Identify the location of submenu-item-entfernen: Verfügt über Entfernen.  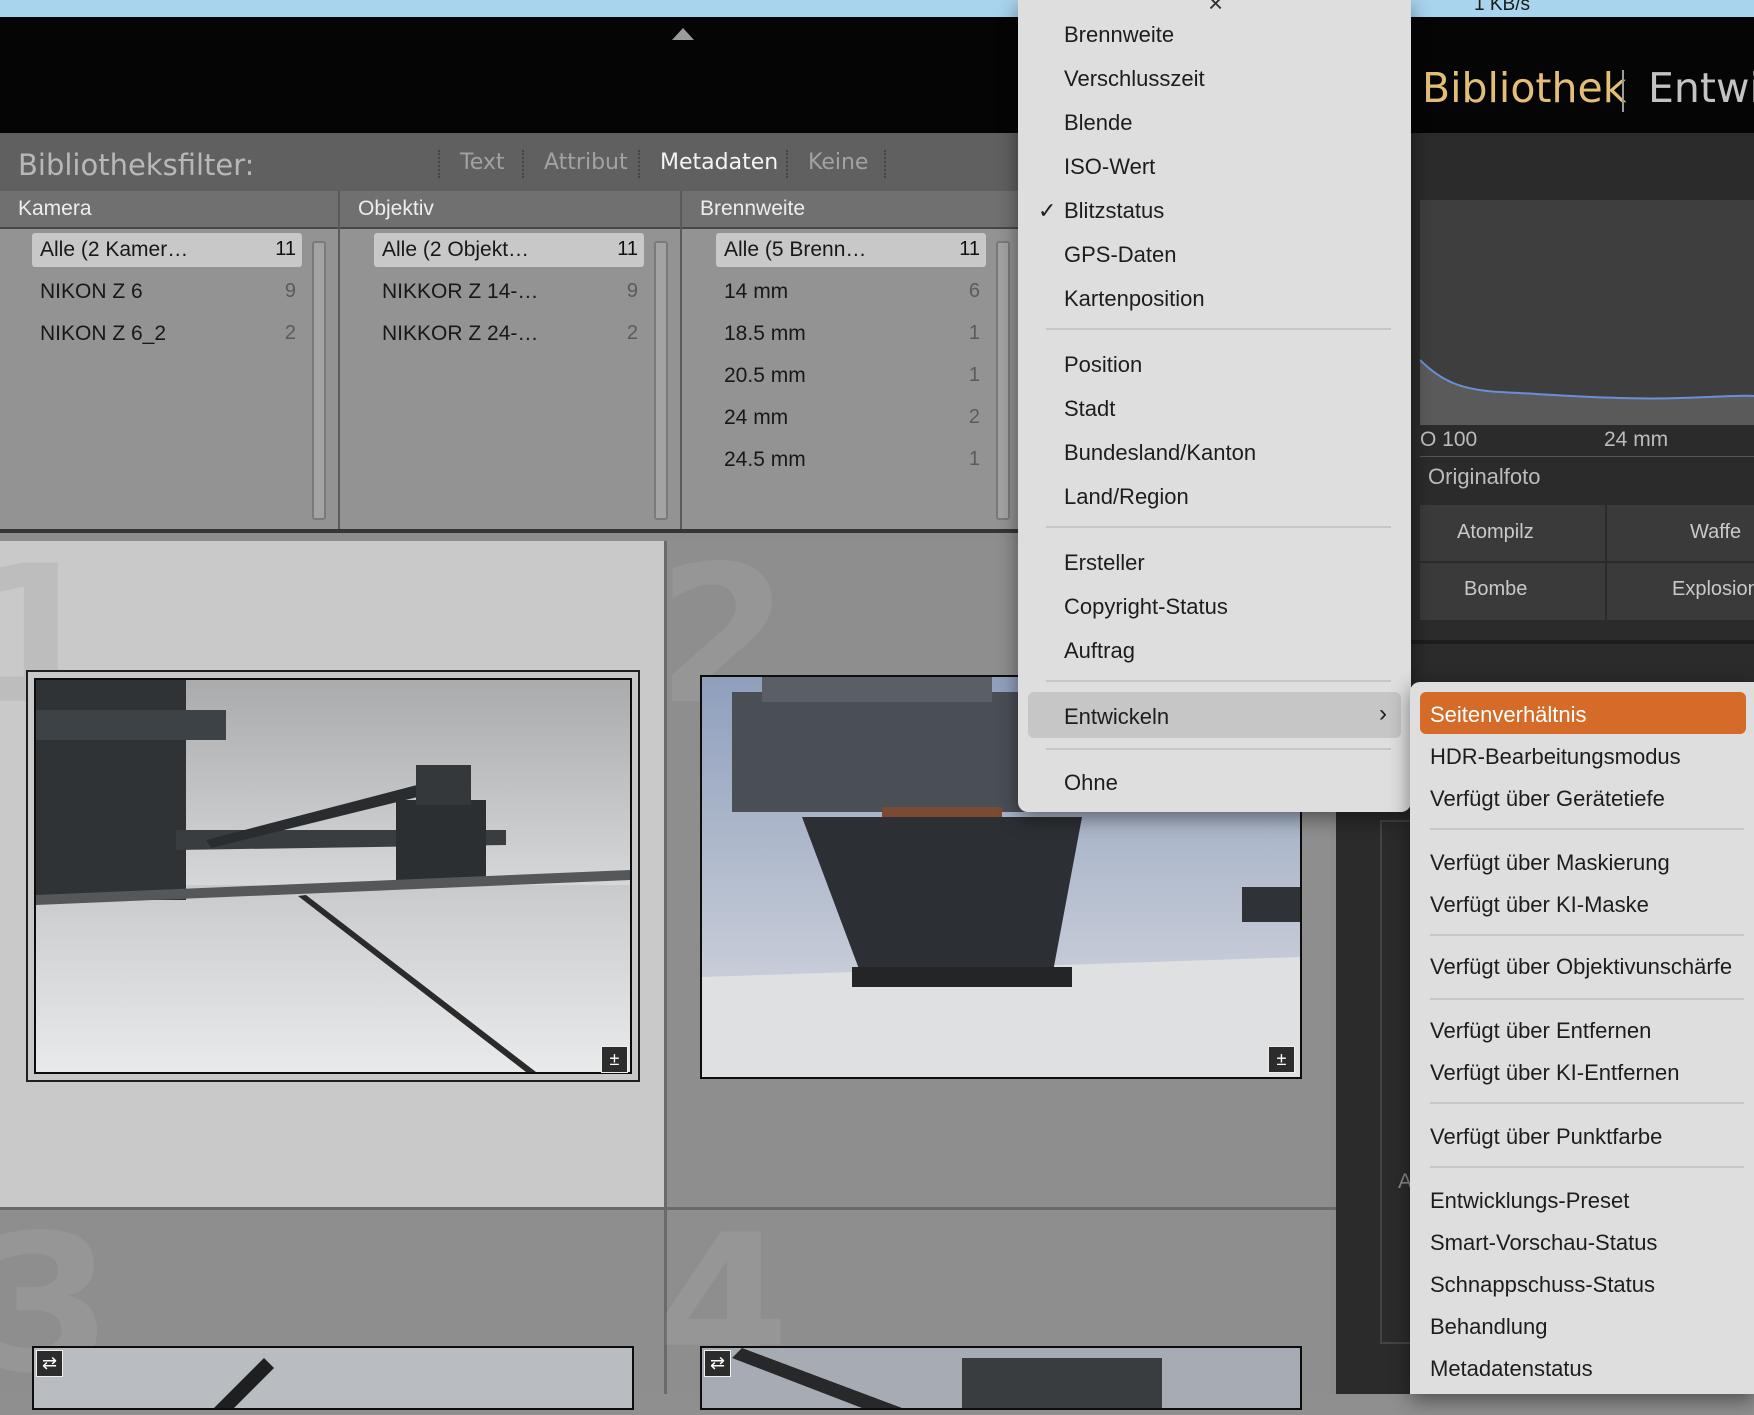
(1540, 1031).